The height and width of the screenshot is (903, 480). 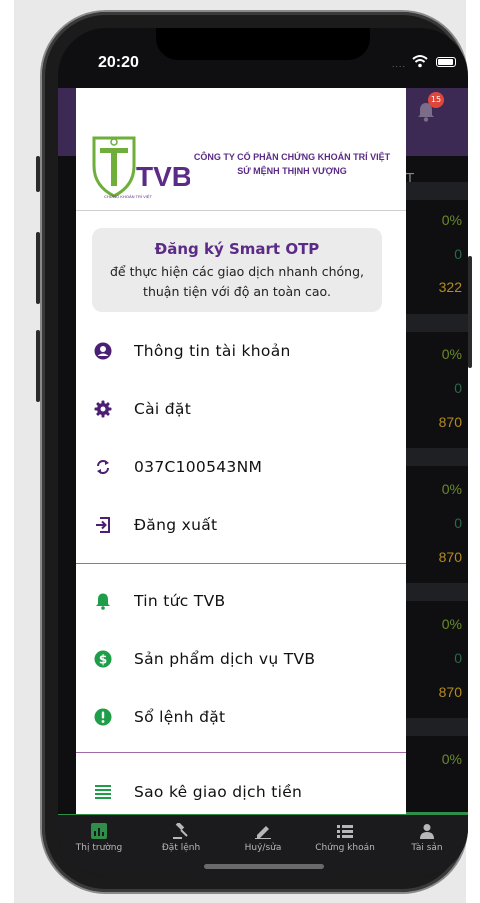 I want to click on company-name: CÔNG TY CỔ PHẦN CHỨNG KHOÁN TRÍ VIỆT, so click(x=292, y=157).